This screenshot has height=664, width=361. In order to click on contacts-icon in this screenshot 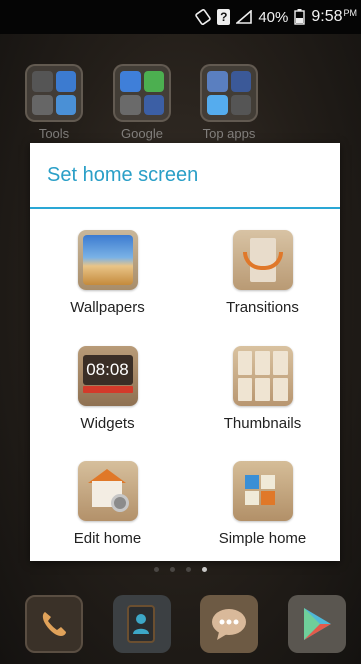, I will do `click(142, 624)`.